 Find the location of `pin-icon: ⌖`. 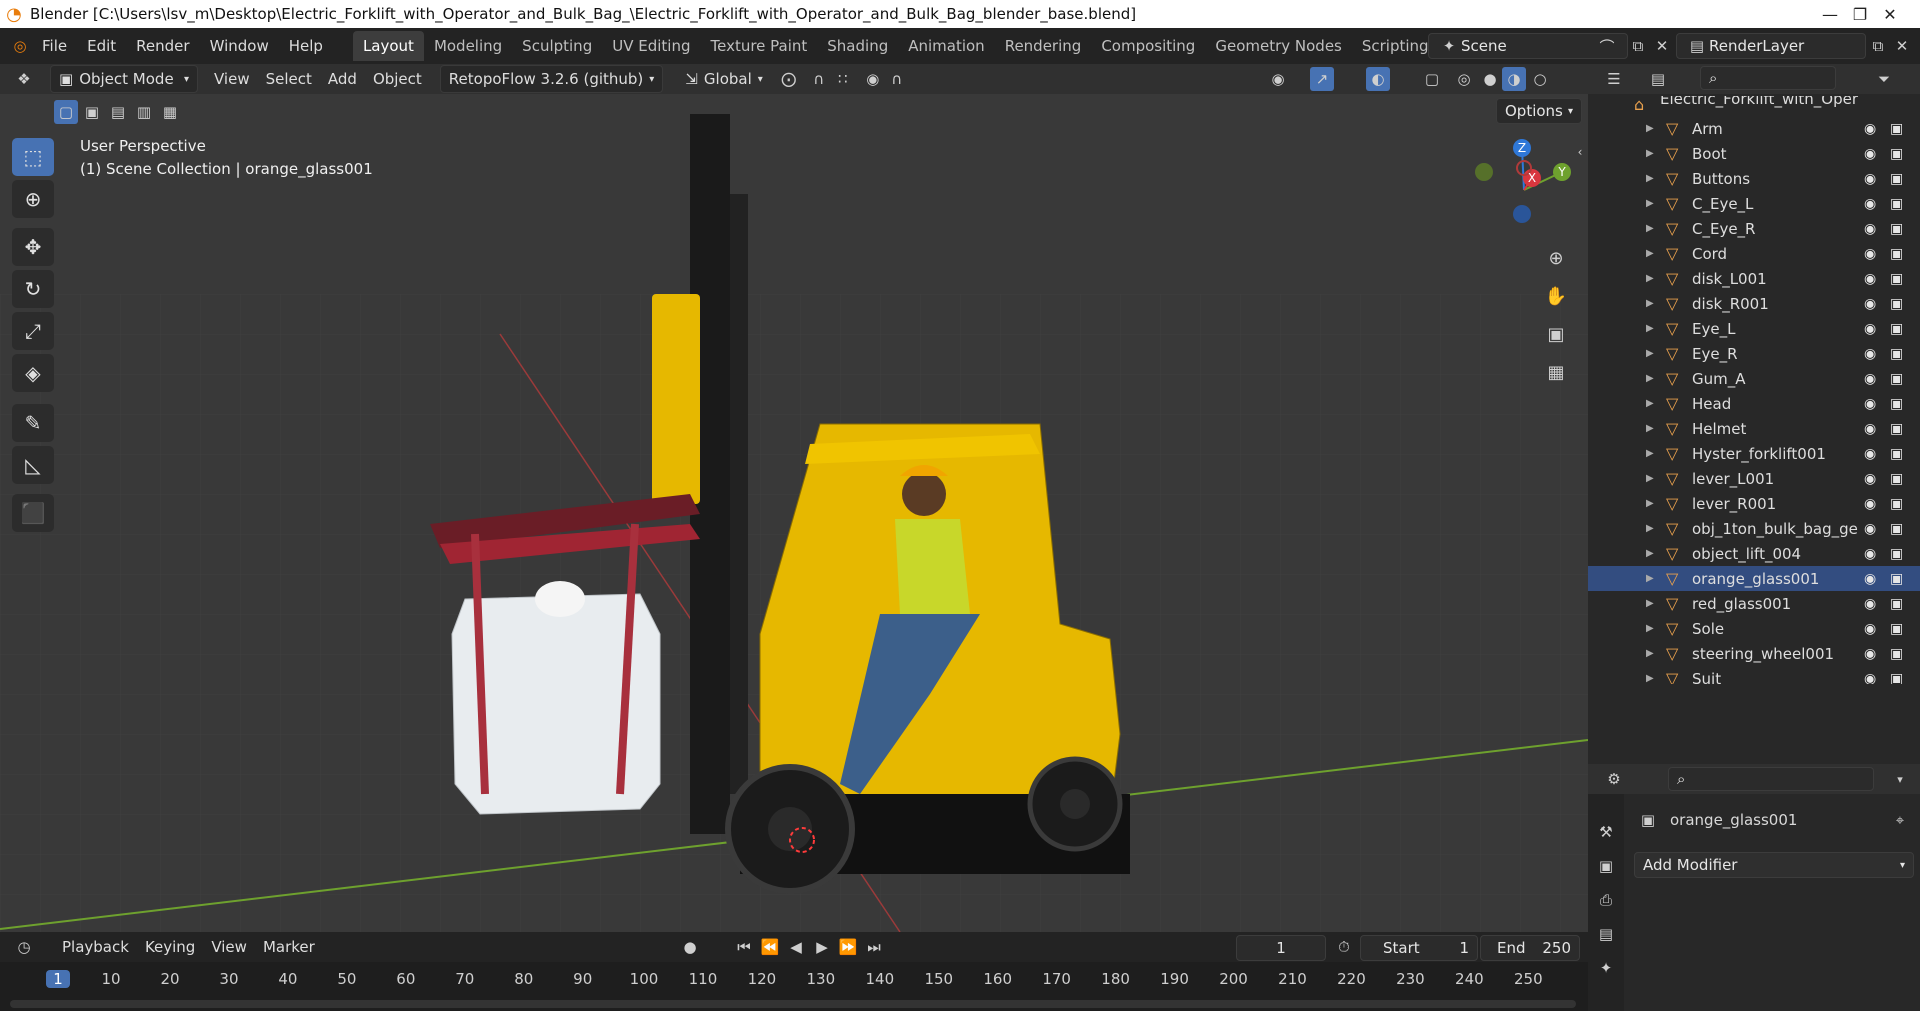

pin-icon: ⌖ is located at coordinates (1900, 820).